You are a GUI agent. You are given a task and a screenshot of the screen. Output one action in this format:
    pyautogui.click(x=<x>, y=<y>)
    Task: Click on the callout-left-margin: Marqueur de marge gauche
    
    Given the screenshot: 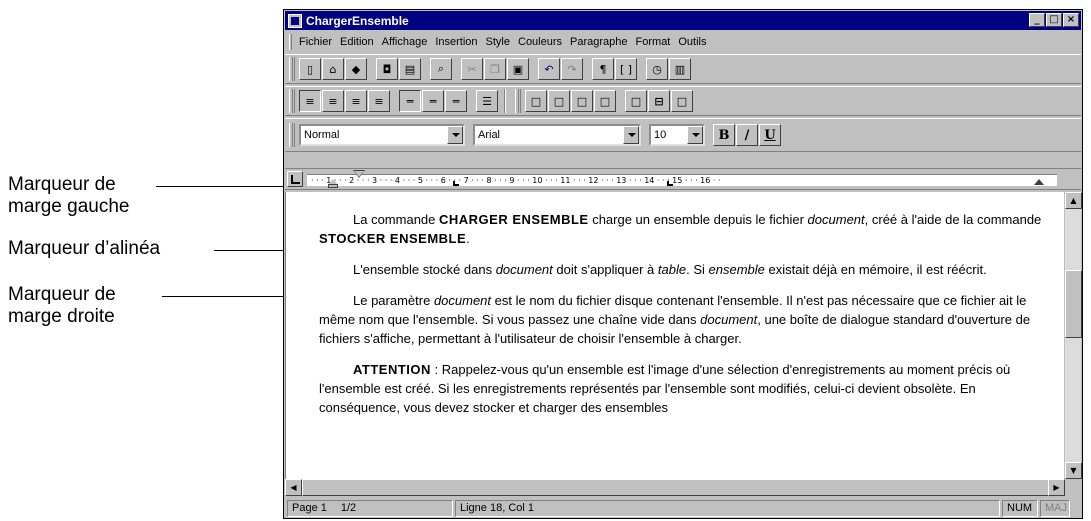 What is the action you would take?
    pyautogui.click(x=68, y=196)
    